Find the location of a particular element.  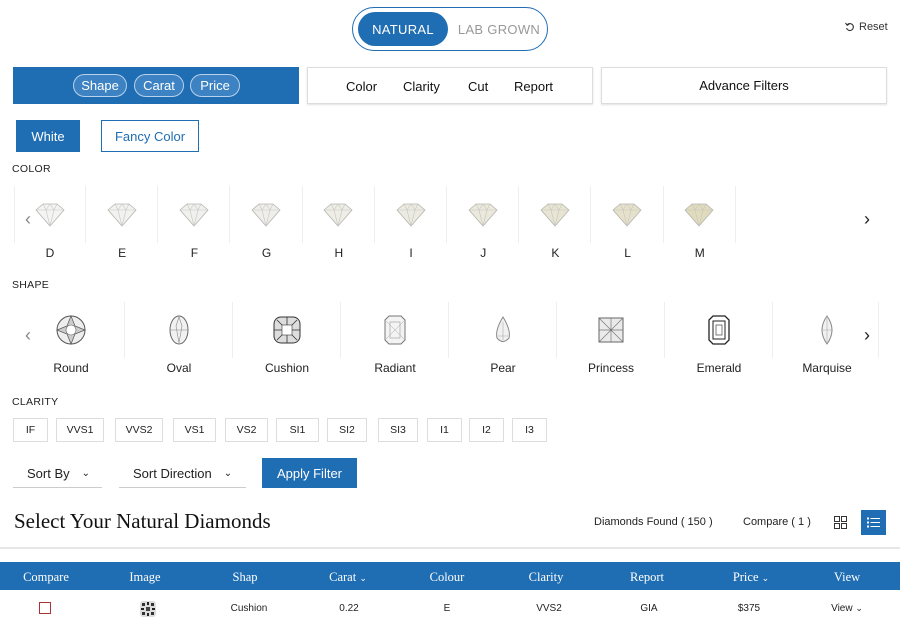

color-swatch-l is located at coordinates (628, 214).